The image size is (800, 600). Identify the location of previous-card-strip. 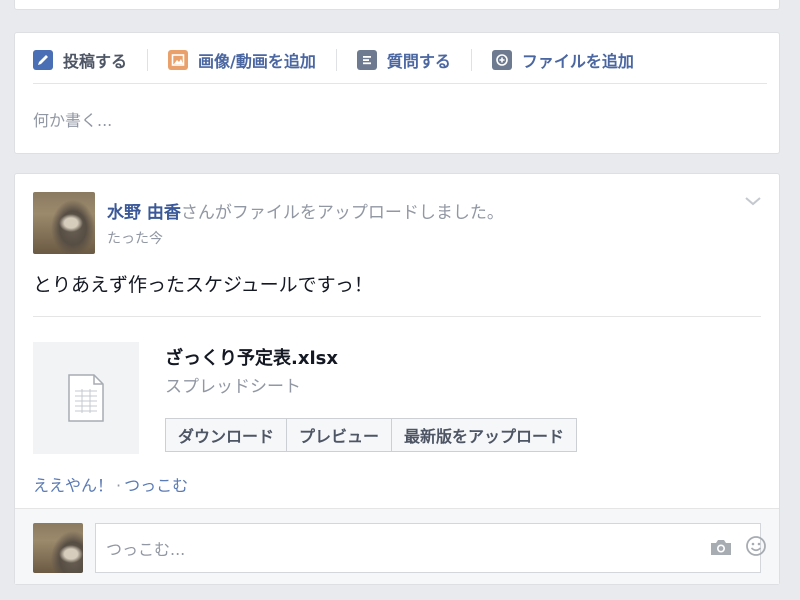
(397, 5).